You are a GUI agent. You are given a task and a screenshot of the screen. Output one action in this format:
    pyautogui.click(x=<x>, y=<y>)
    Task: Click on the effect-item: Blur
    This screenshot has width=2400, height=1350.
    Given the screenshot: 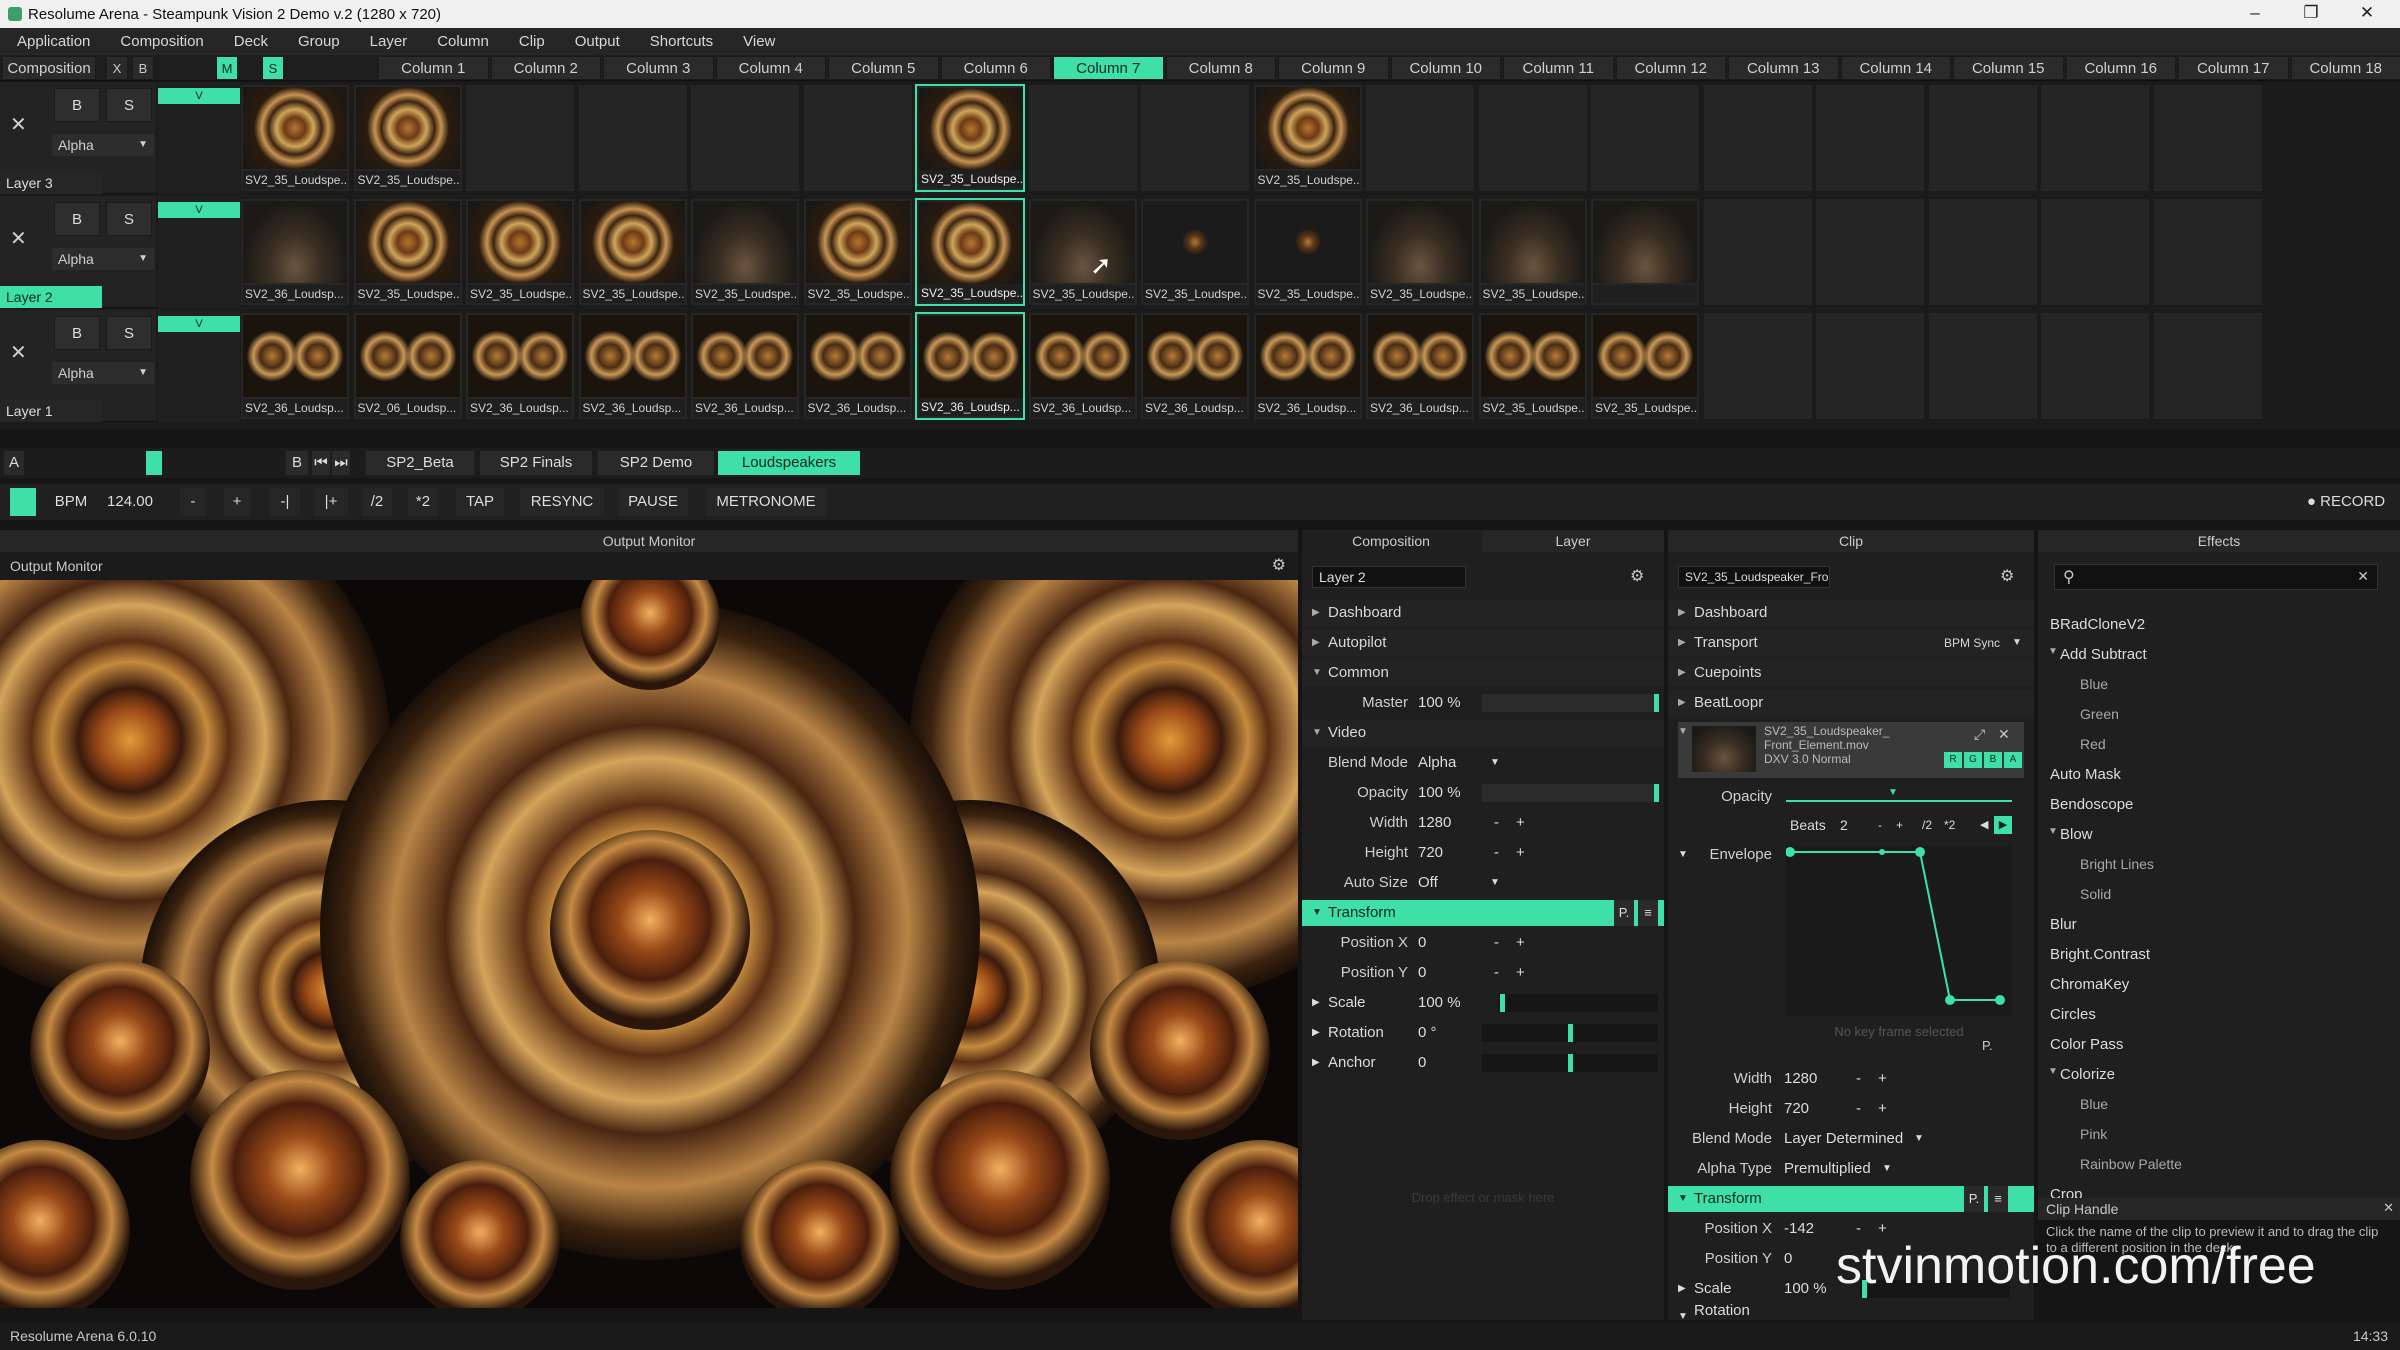 What is the action you would take?
    pyautogui.click(x=2063, y=924)
    